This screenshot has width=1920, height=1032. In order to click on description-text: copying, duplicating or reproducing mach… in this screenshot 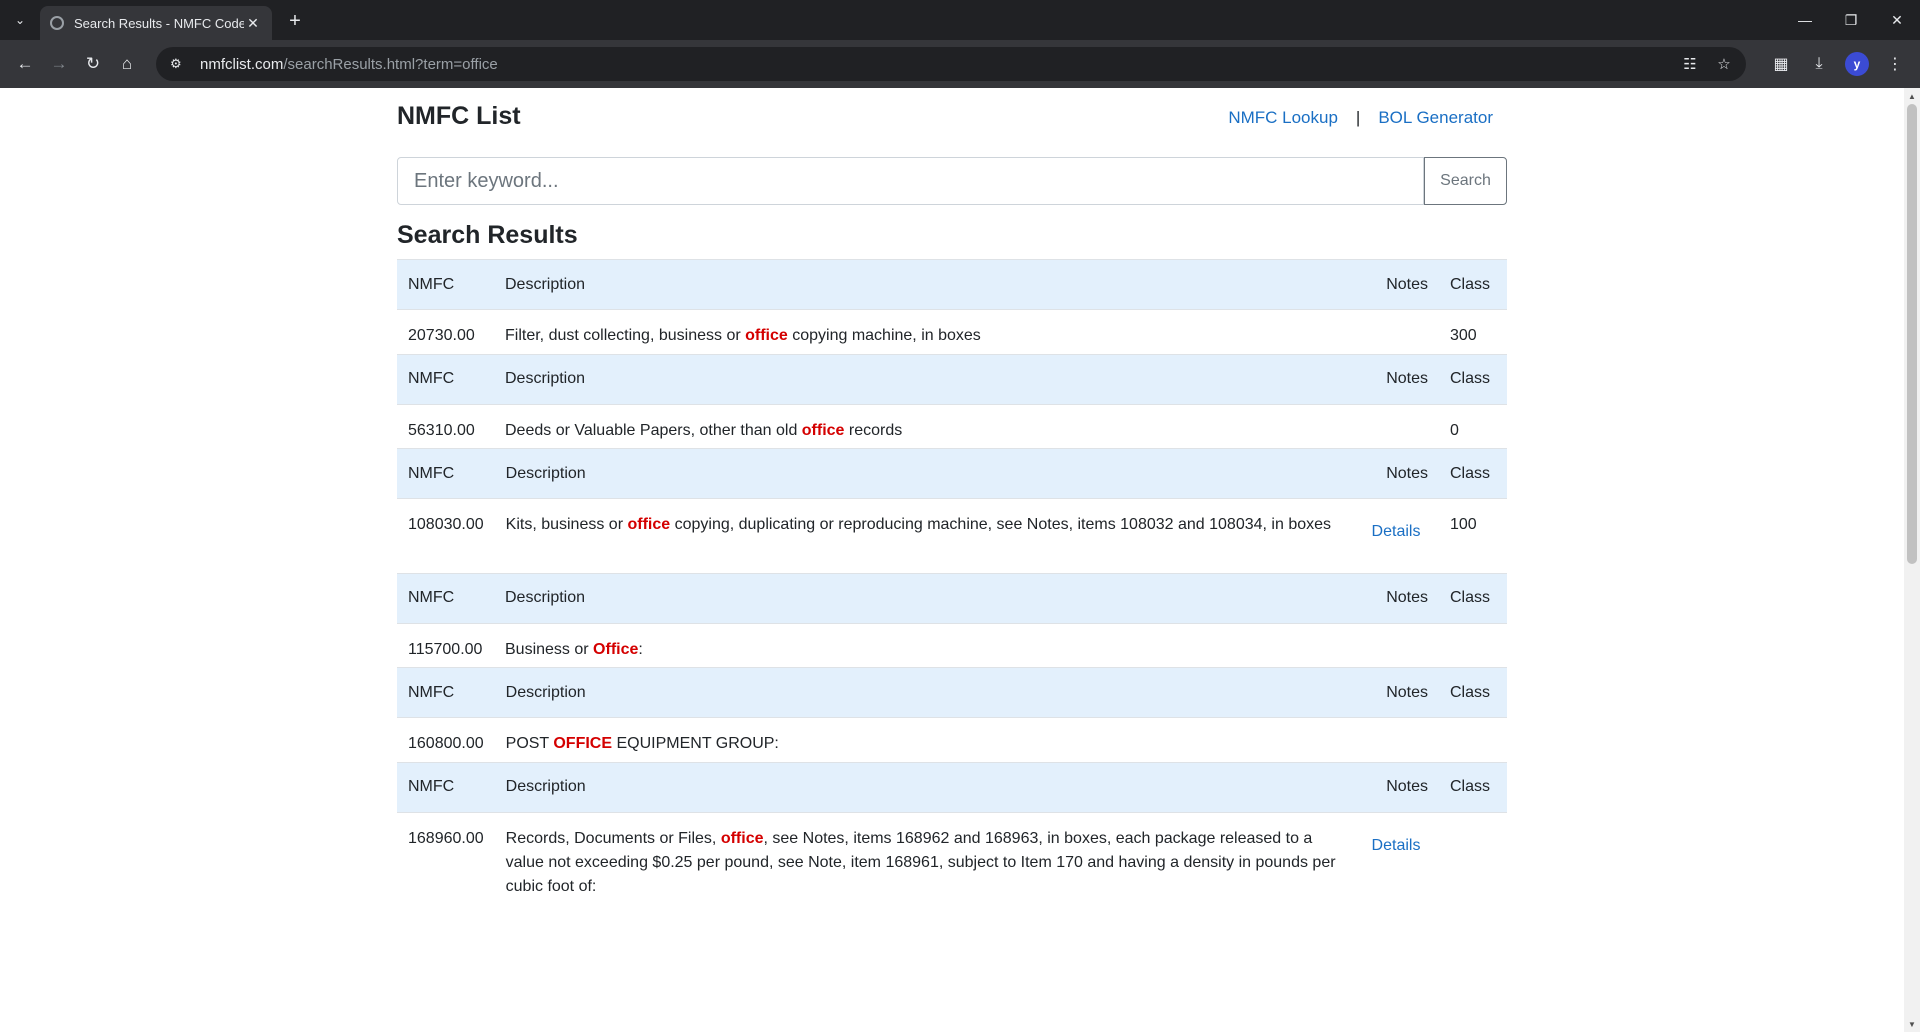, I will do `click(1001, 524)`.